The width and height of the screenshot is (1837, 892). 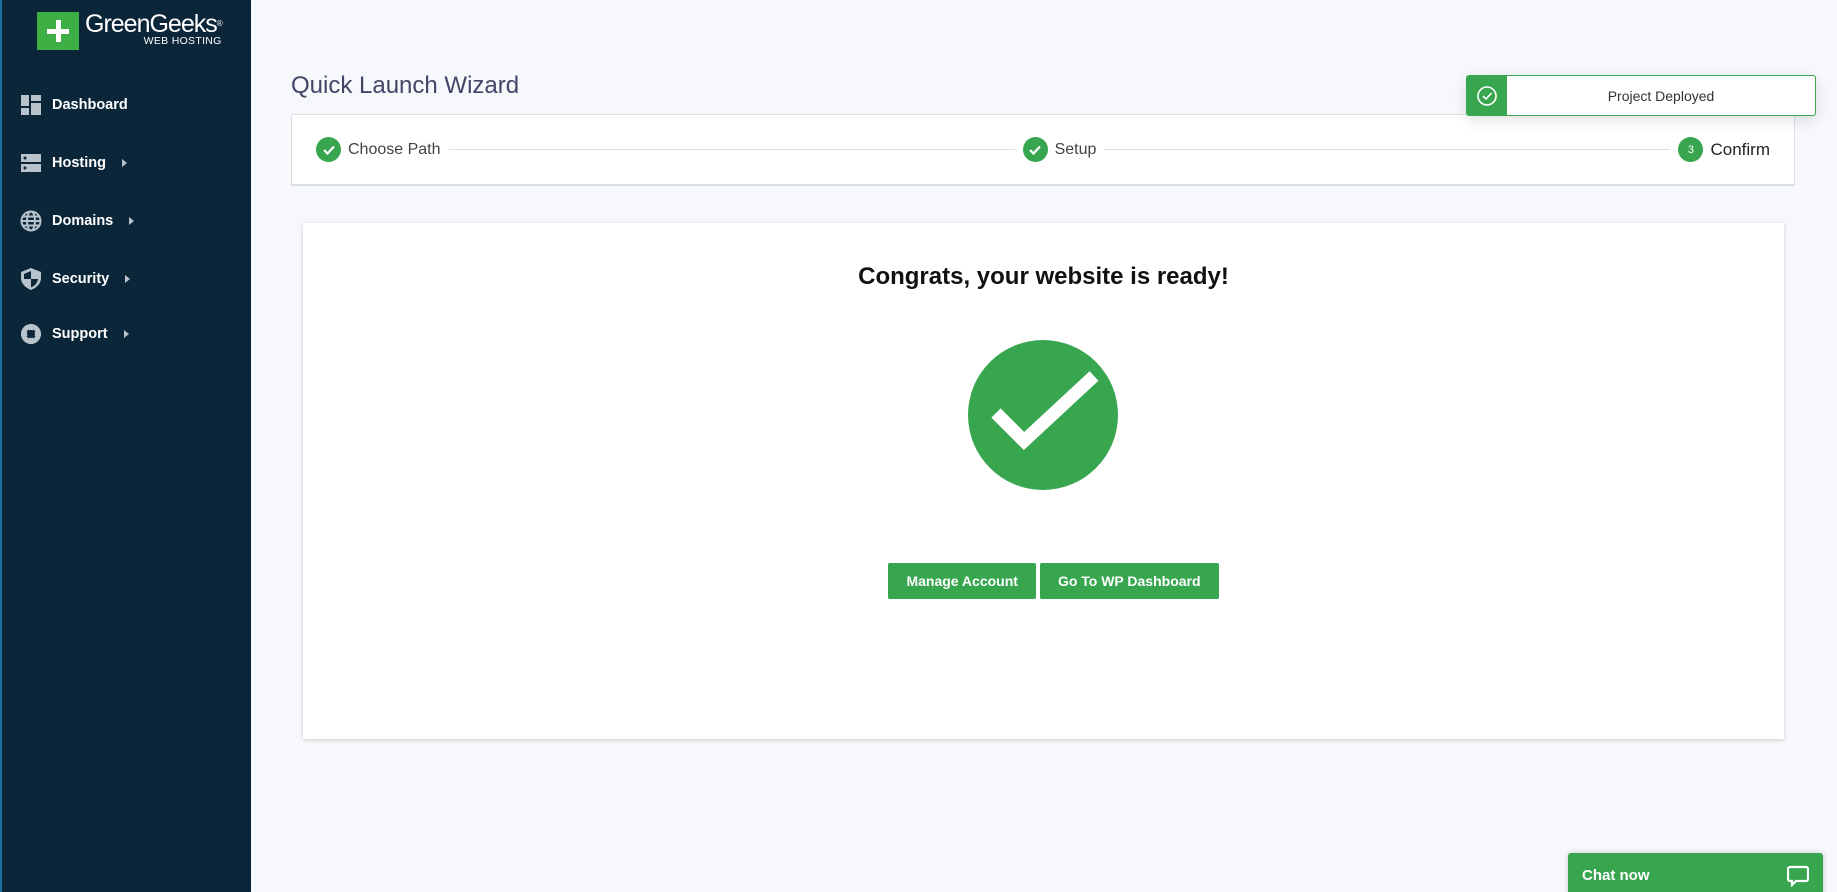 What do you see at coordinates (31, 334) in the screenshot?
I see `lifebuoy-icon` at bounding box center [31, 334].